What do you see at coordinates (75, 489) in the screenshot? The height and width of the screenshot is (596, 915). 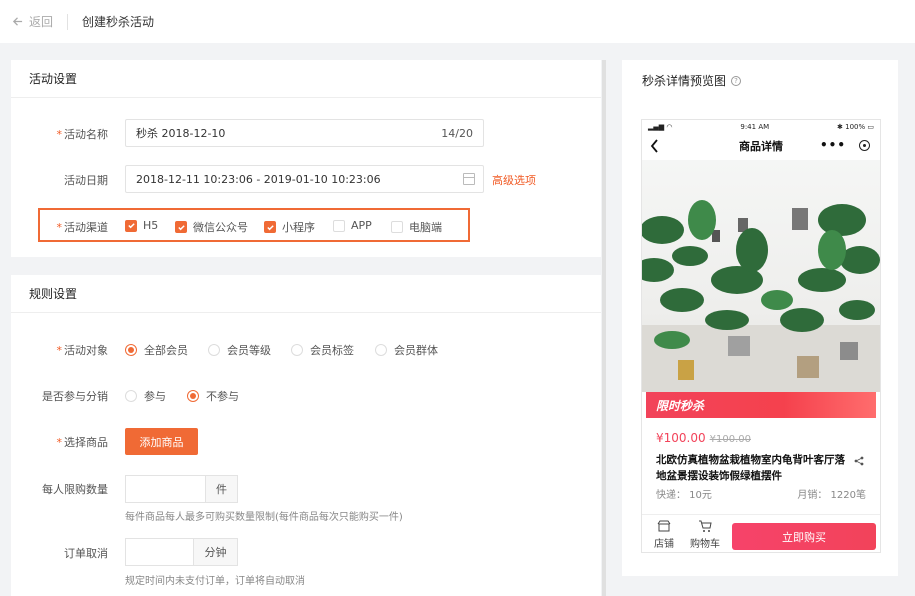 I see `purchase-limit-label: 每人限购数量` at bounding box center [75, 489].